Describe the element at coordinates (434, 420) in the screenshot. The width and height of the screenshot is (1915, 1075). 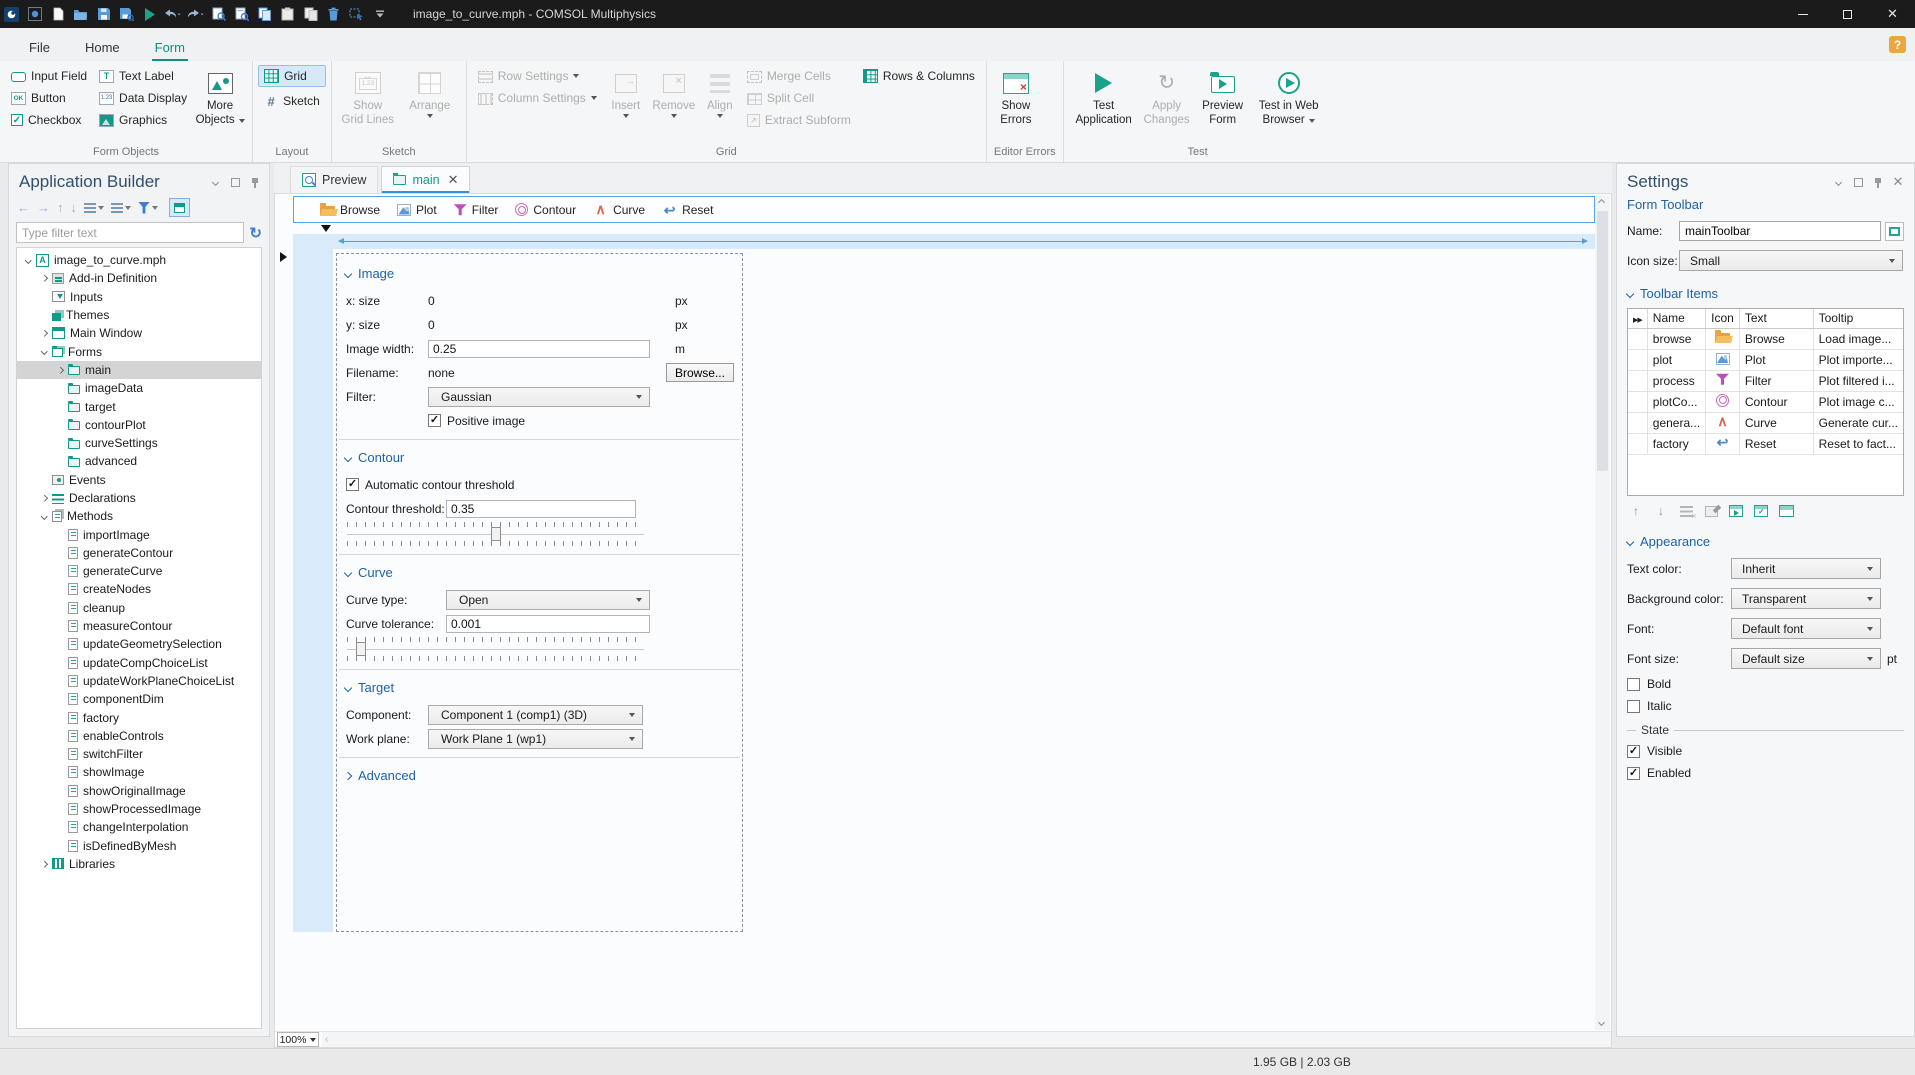
I see `positive-image-checkbox` at that location.